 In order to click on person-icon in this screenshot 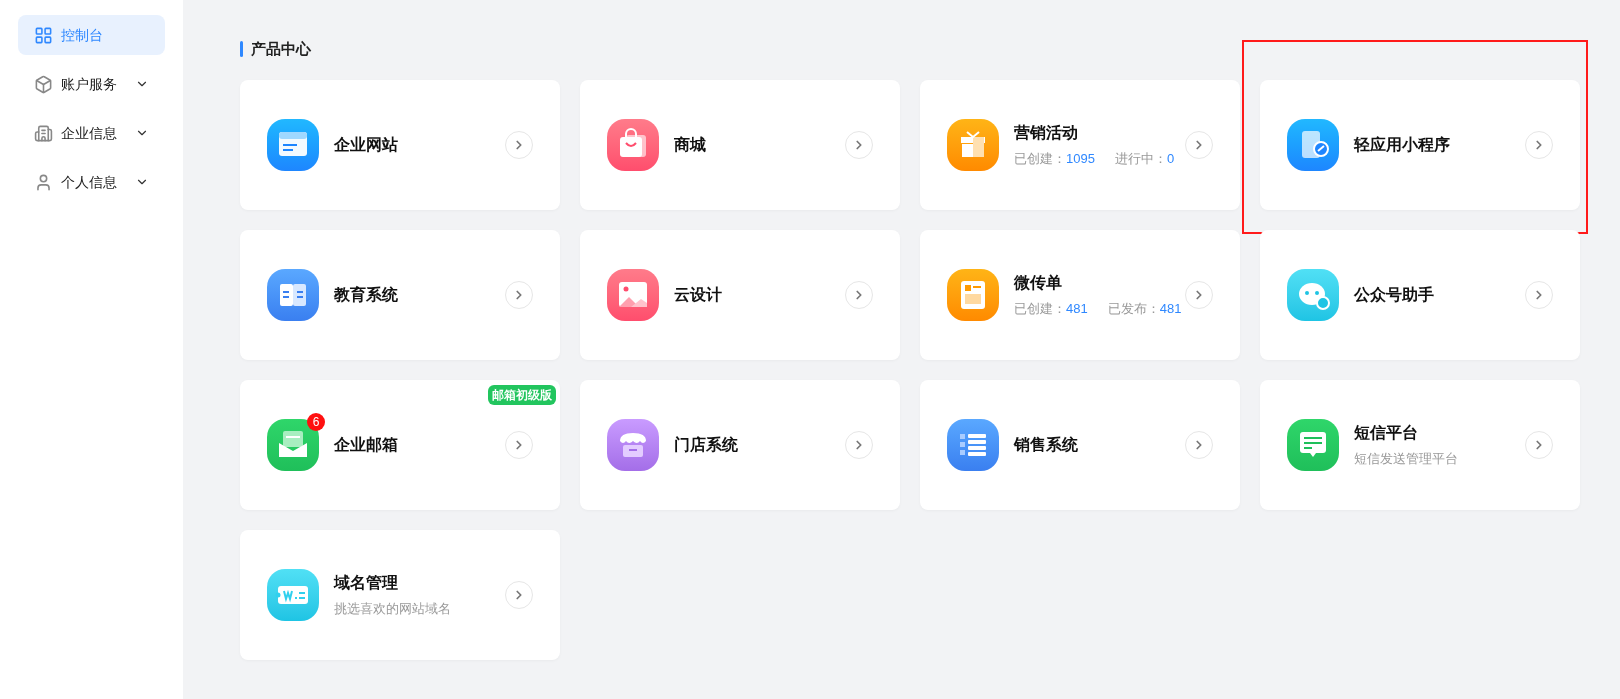, I will do `click(43, 182)`.